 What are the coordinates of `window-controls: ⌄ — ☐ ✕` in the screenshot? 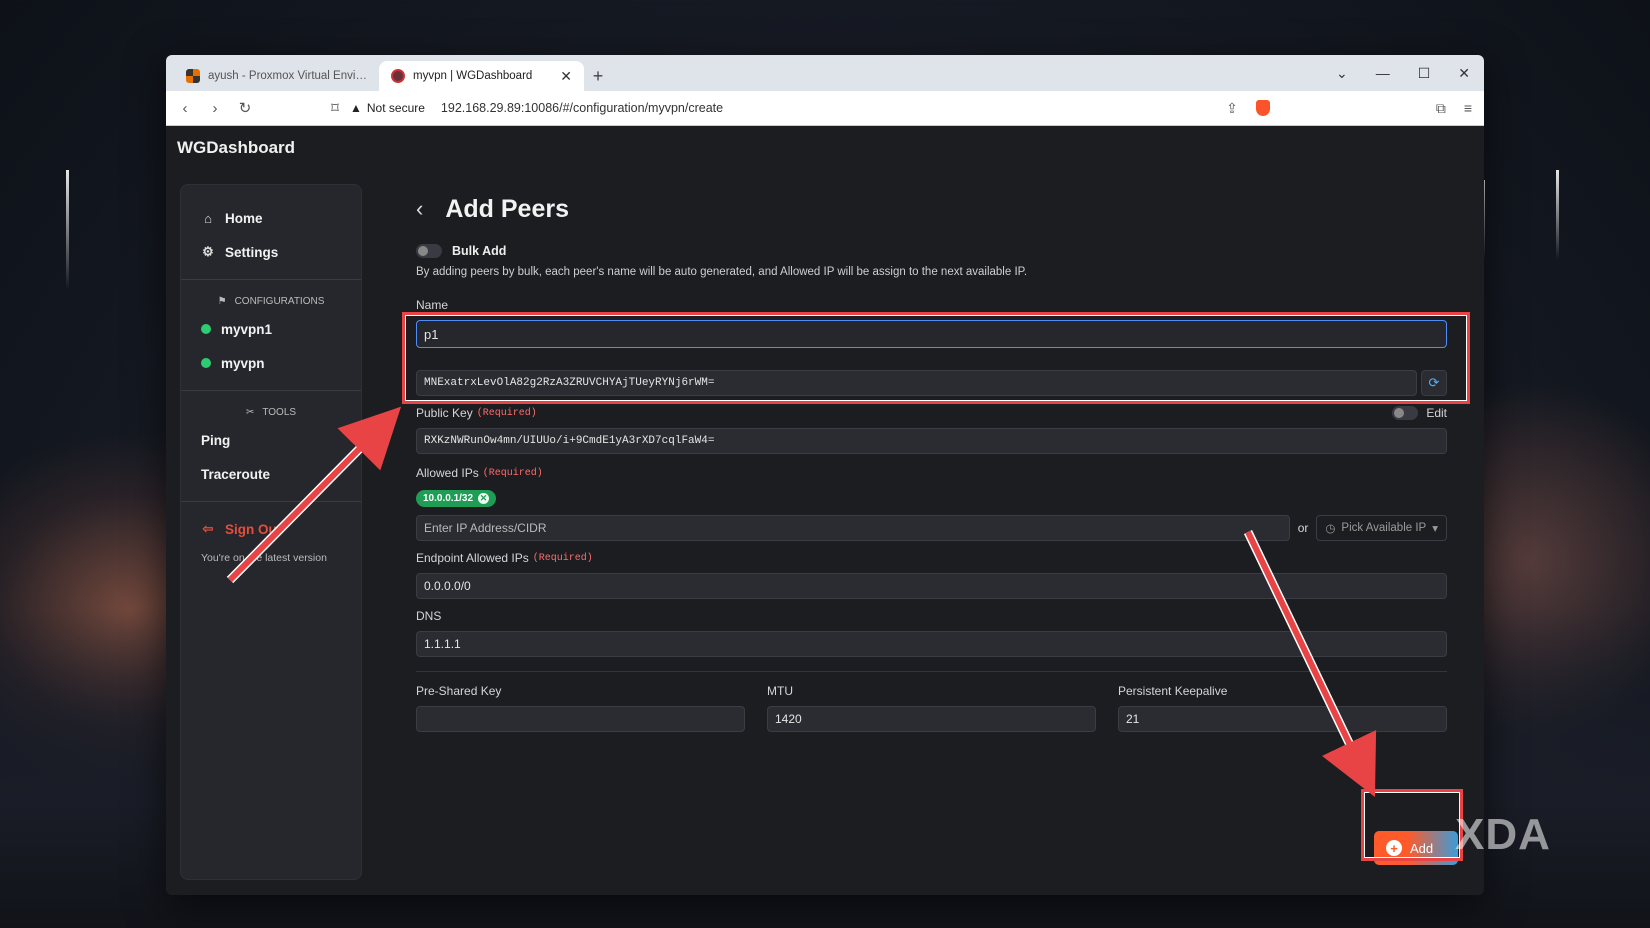 It's located at (1410, 73).